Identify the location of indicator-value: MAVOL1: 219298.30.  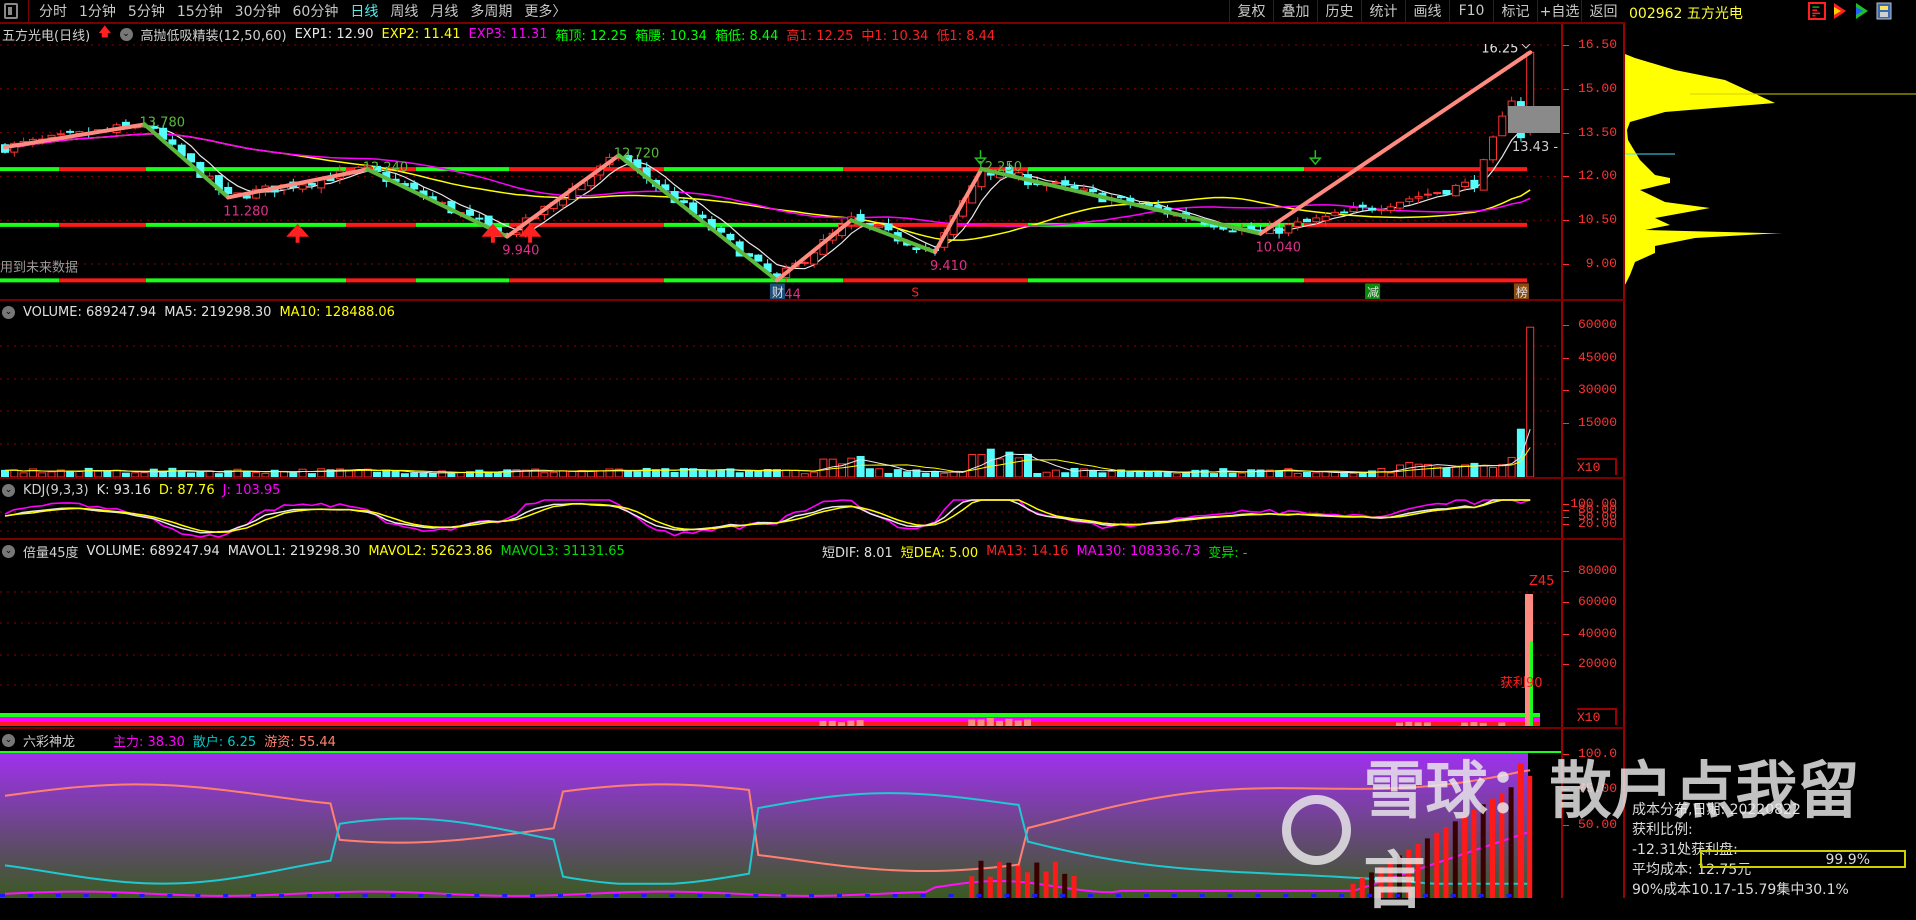
(294, 551).